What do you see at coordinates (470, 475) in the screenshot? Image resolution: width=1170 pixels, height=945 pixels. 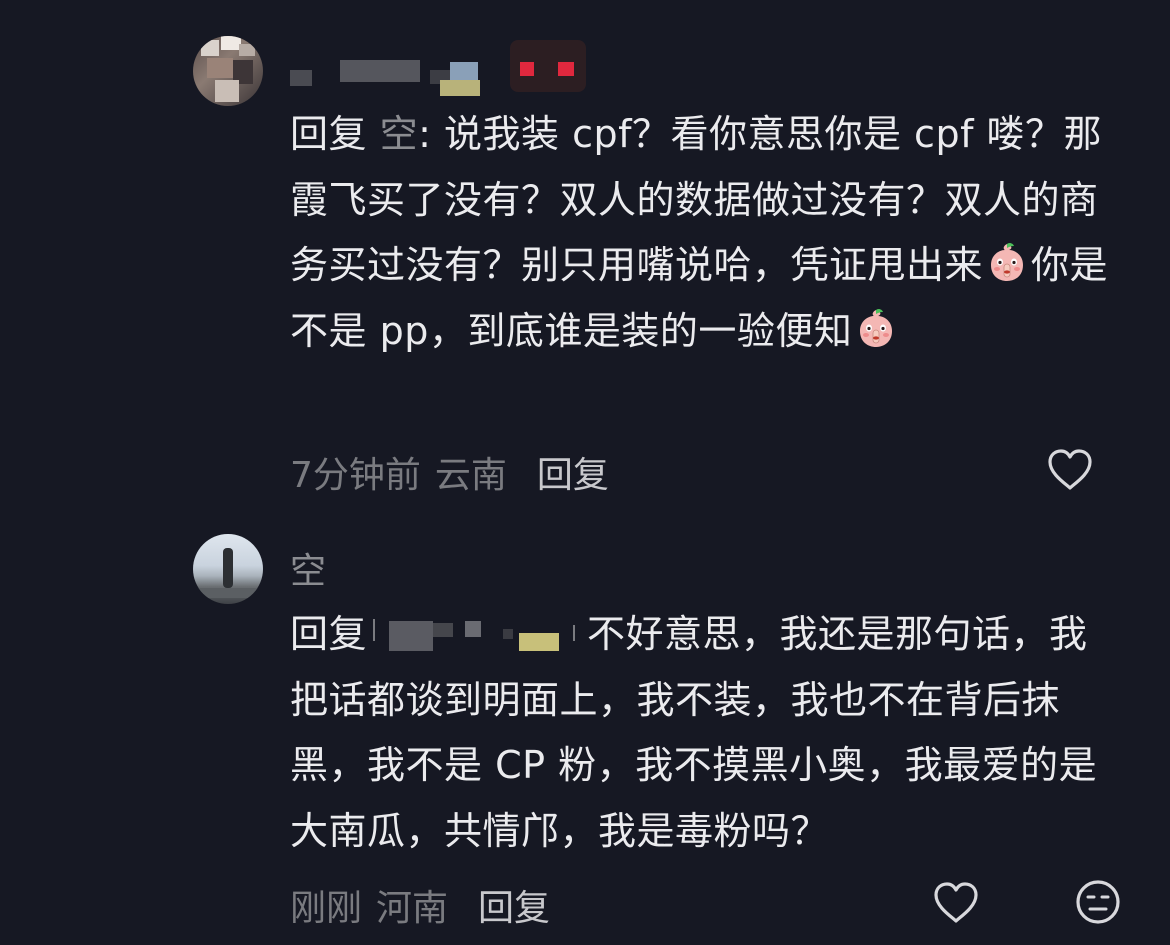 I see `location: 云南` at bounding box center [470, 475].